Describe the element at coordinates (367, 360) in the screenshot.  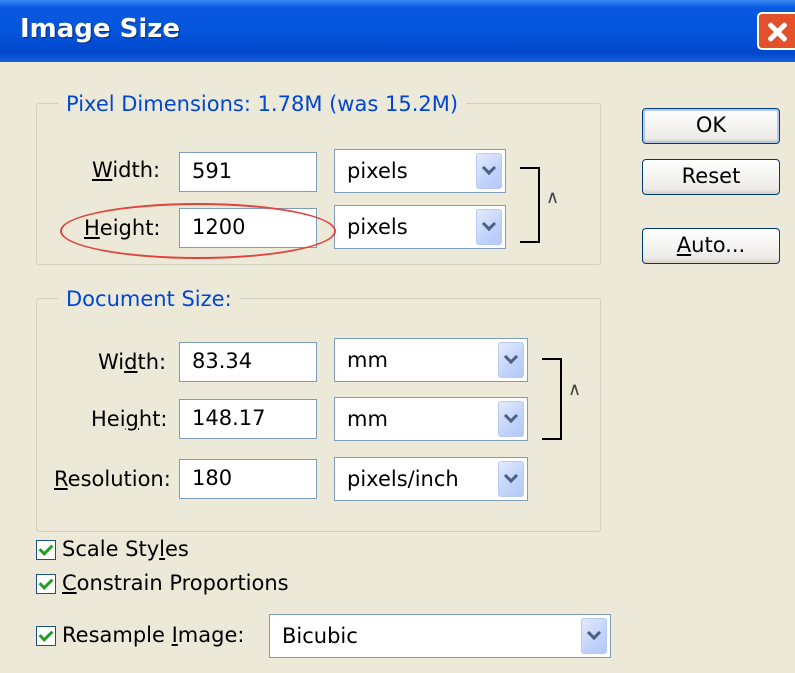
I see `doc-width-unit-value: mm` at that location.